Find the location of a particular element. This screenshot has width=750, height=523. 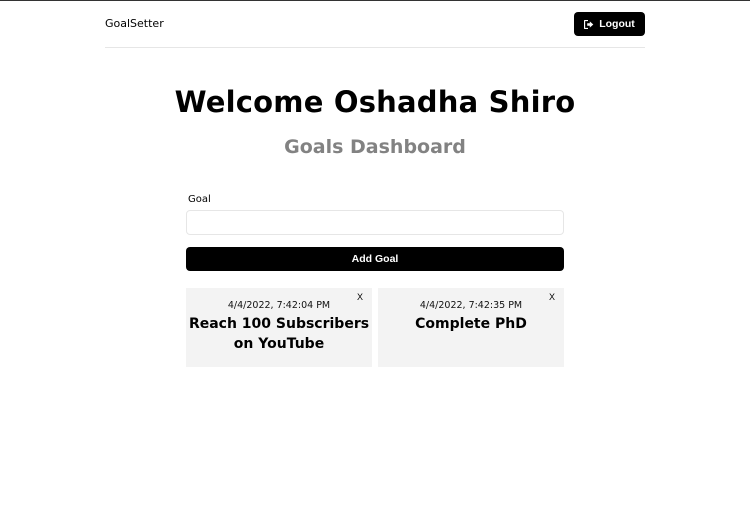

add-goal-button: Add Goal is located at coordinates (375, 259).